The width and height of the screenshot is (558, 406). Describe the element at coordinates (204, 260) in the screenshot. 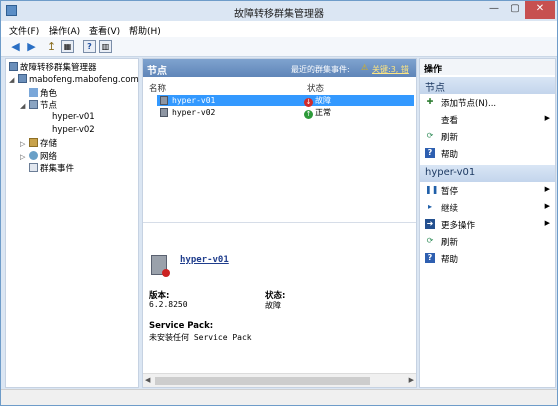

I see `detail-node-name: hyper-v01` at that location.